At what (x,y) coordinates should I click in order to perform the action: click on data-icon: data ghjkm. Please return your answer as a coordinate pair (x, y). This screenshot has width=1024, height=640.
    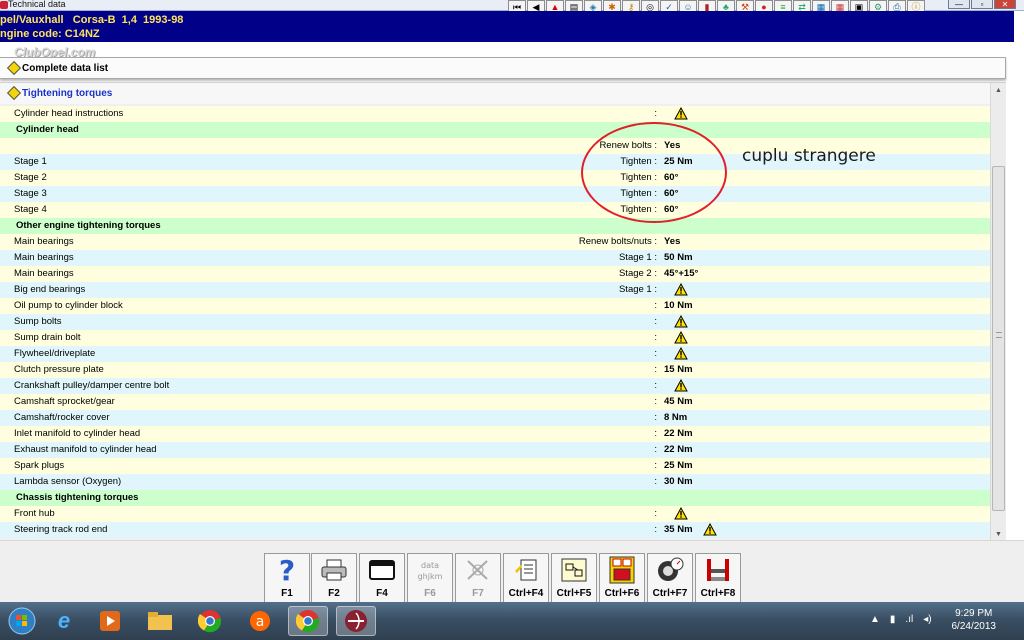
    Looking at the image, I should click on (430, 570).